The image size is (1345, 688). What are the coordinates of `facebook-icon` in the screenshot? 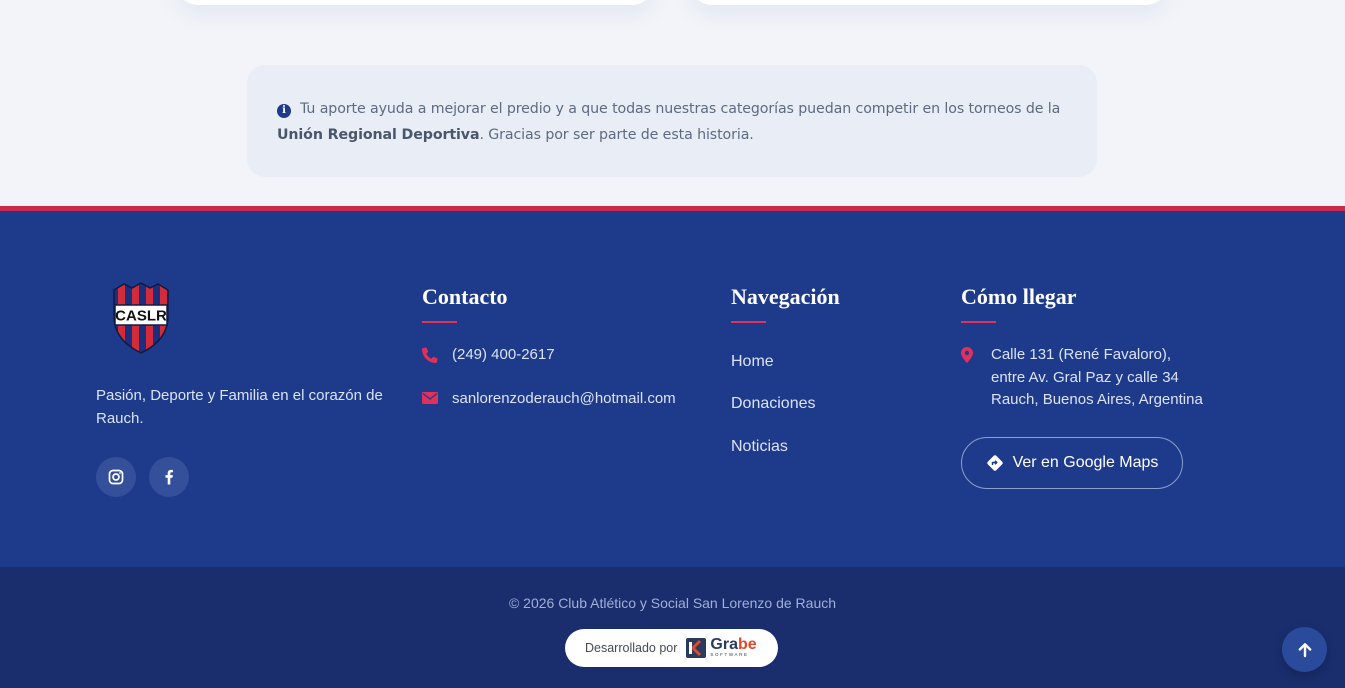 It's located at (169, 477).